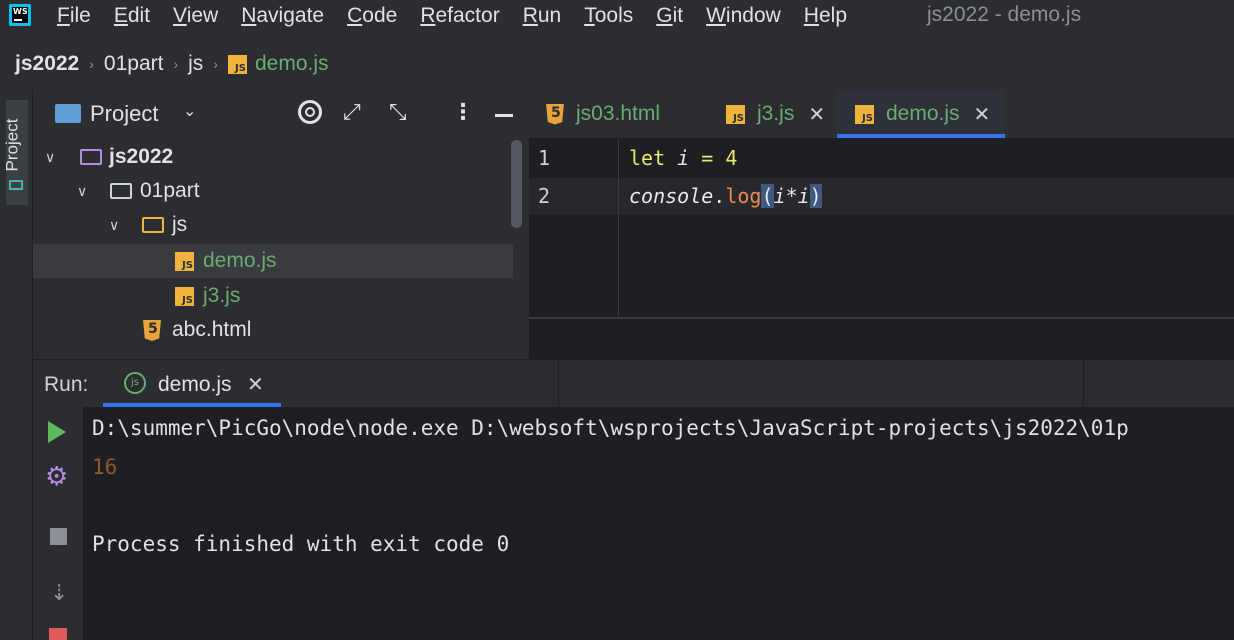 The width and height of the screenshot is (1234, 640). Describe the element at coordinates (647, 158) in the screenshot. I see `keyword: let` at that location.